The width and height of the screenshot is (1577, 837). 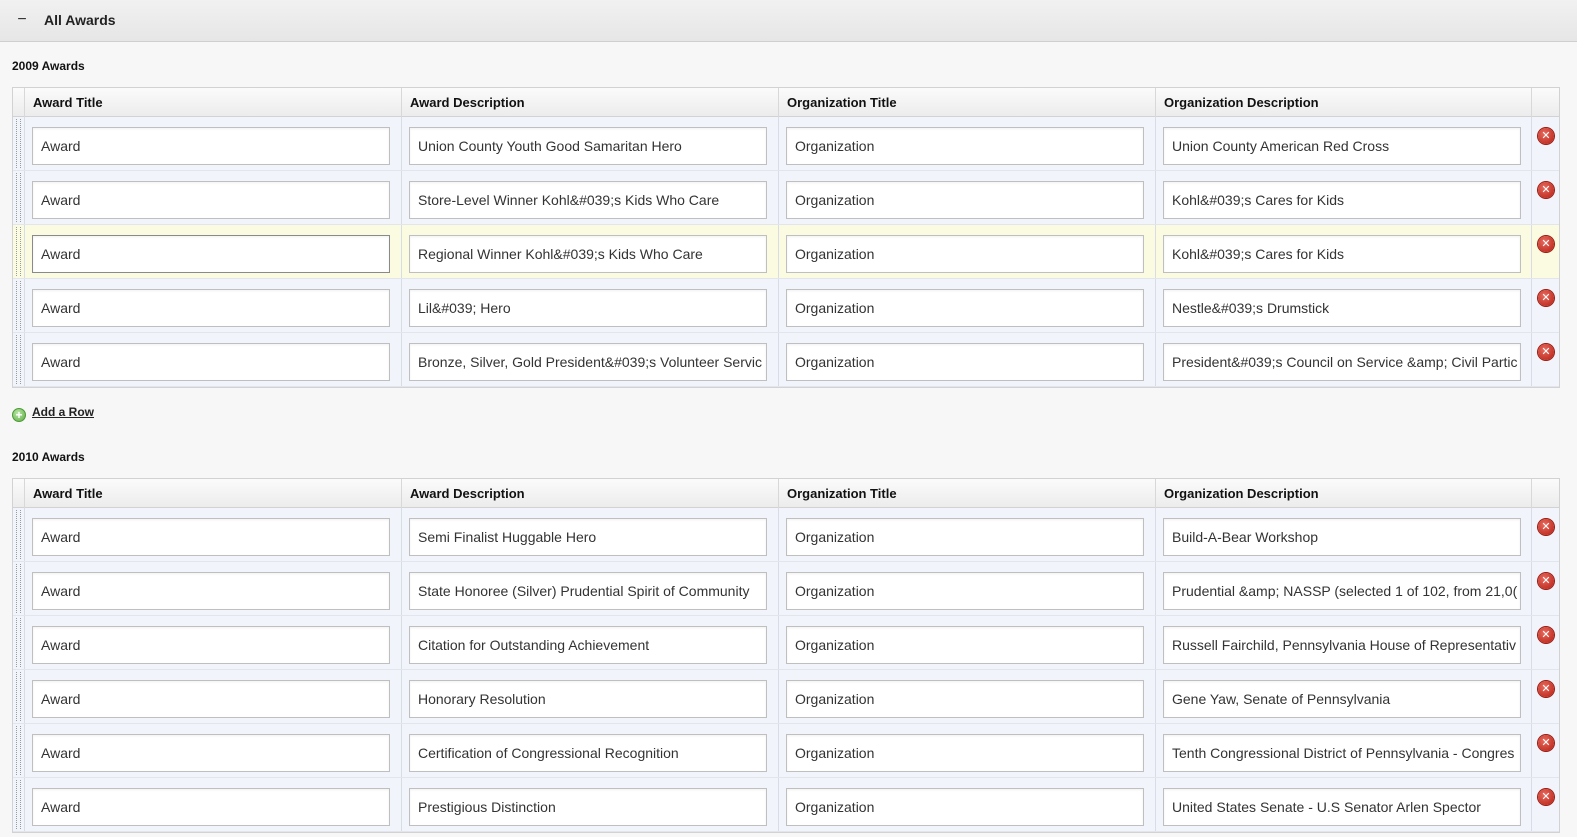 I want to click on add-row-label: Add a Row, so click(x=63, y=412).